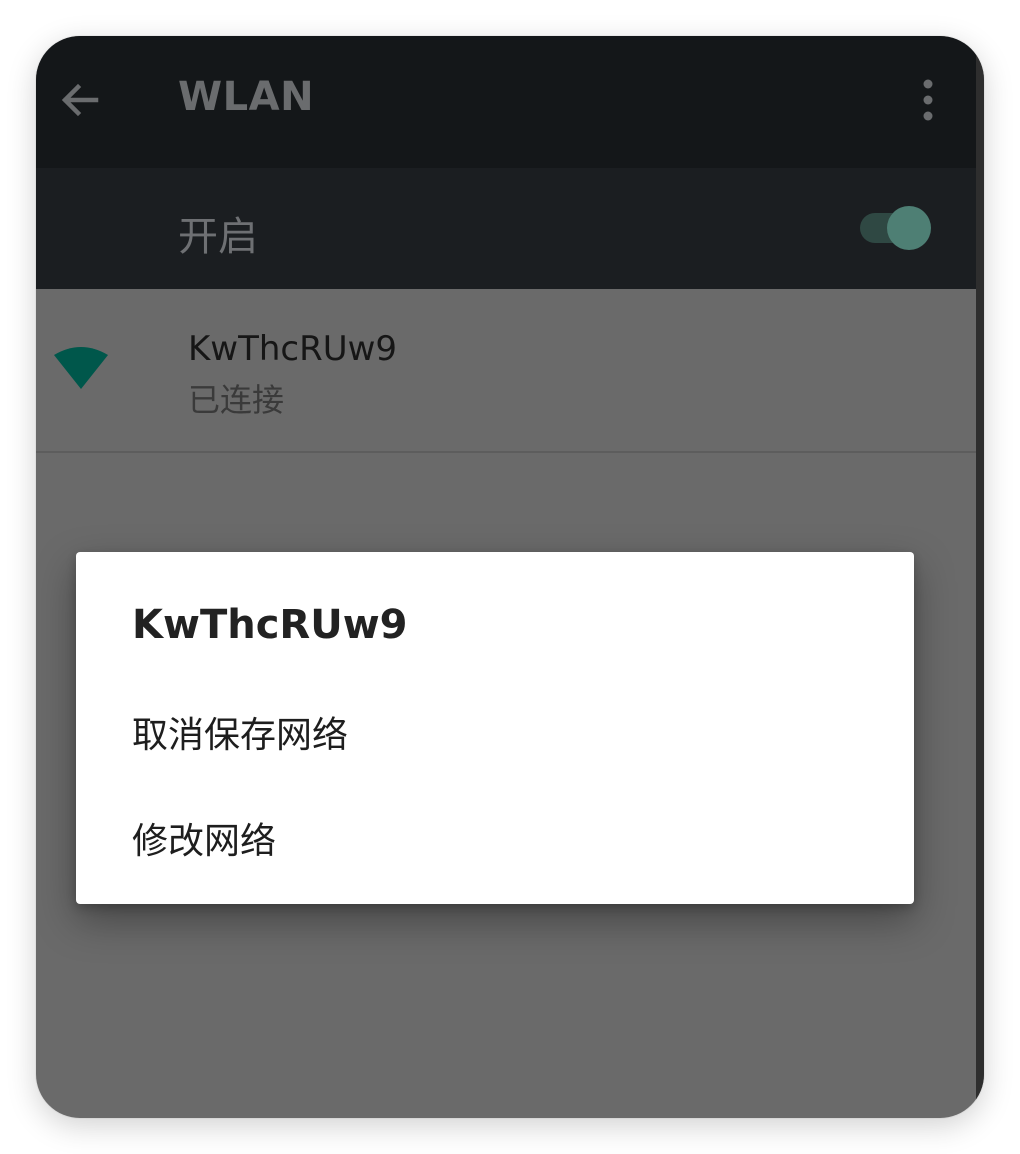  I want to click on more-vert-icon, so click(928, 100).